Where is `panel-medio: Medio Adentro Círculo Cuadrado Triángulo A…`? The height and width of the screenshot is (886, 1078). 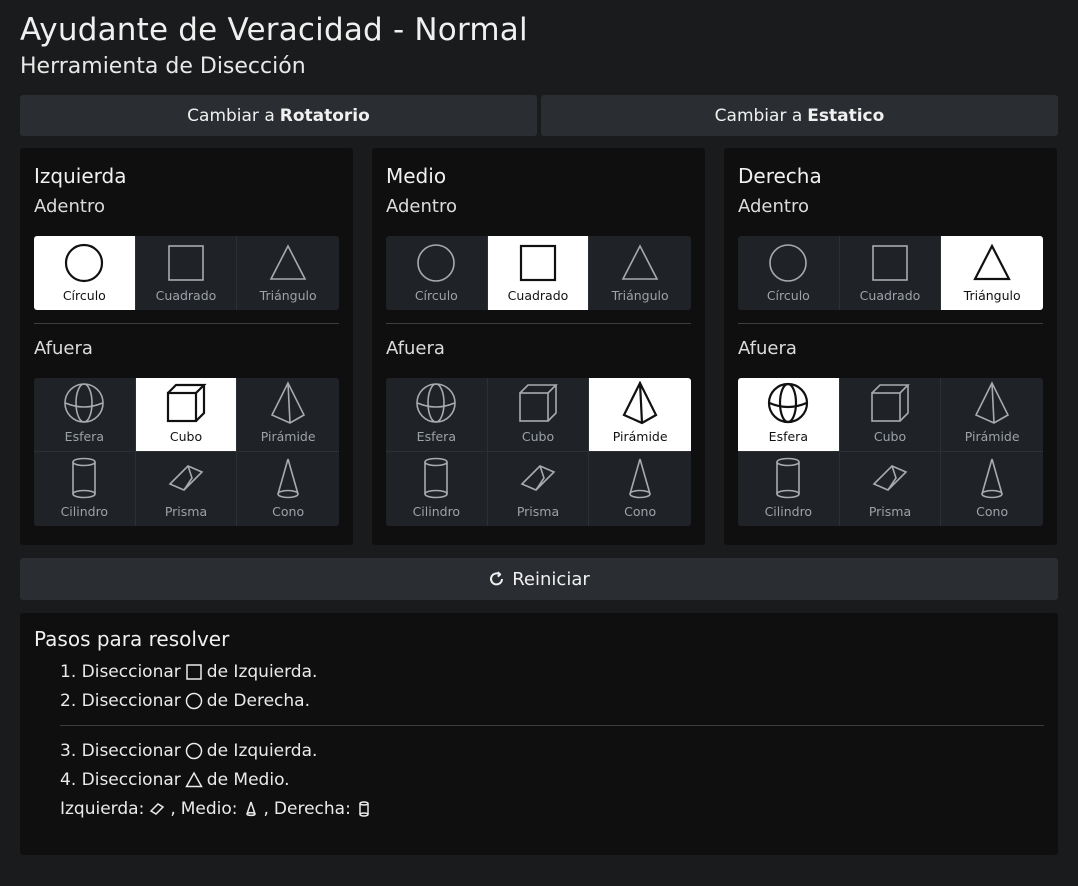 panel-medio: Medio Adentro Círculo Cuadrado Triángulo A… is located at coordinates (538, 346).